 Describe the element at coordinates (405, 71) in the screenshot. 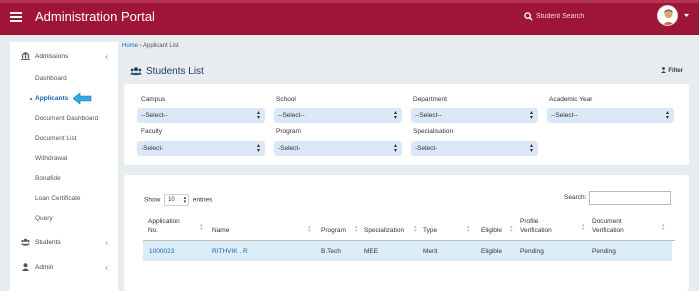

I see `page-header: Students List Filter` at that location.